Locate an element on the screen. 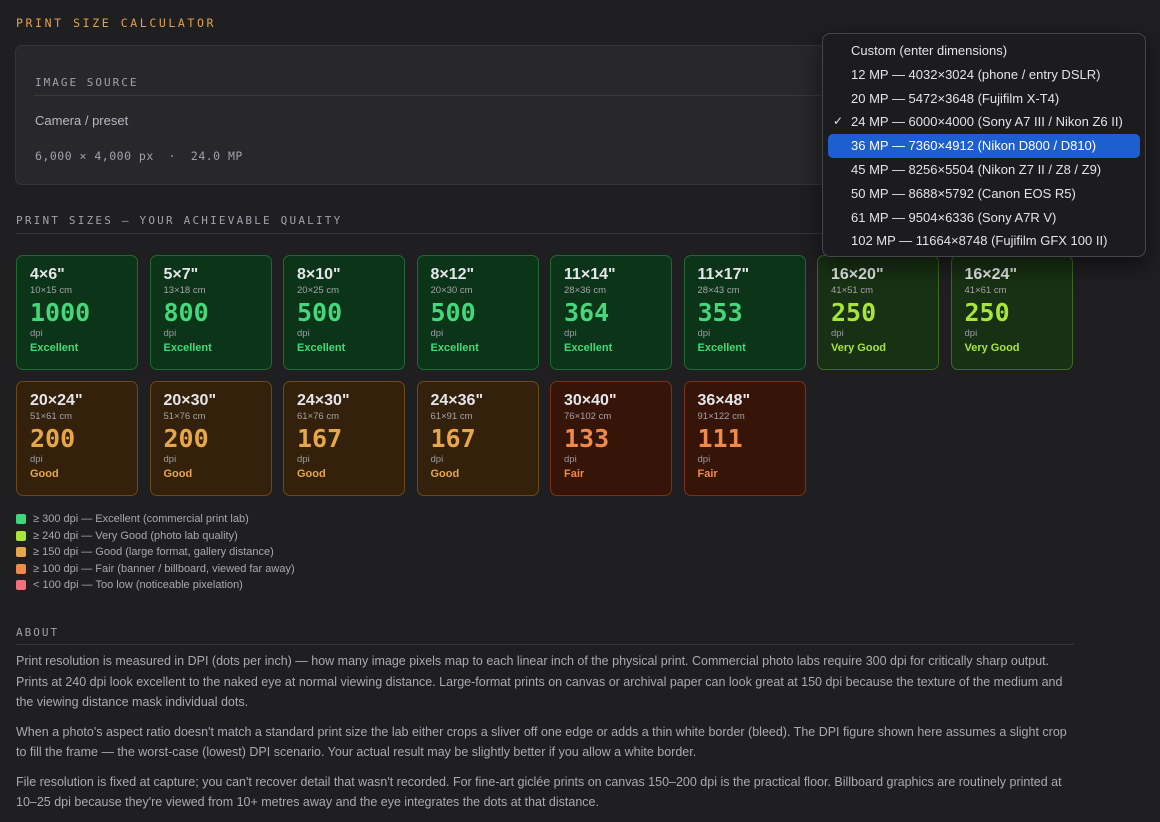 The width and height of the screenshot is (1160, 822). print-size-tile: 11×17" 28×43 cm 353 dpi Excellent is located at coordinates (744, 312).